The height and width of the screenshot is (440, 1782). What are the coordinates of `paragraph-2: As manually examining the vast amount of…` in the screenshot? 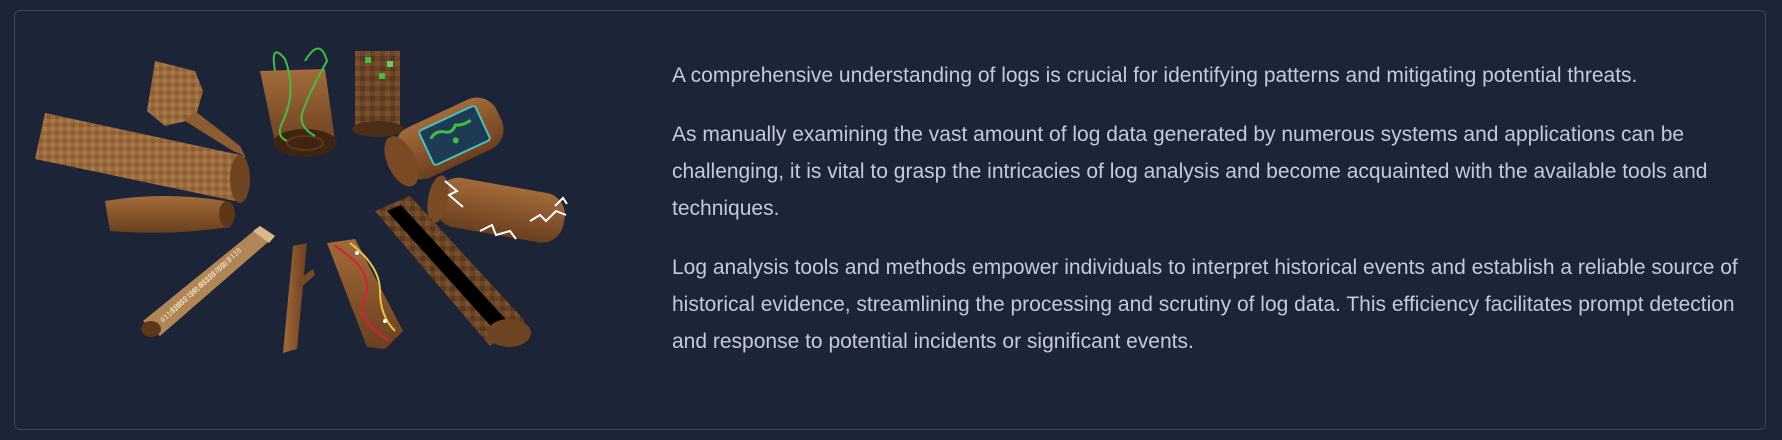 It's located at (1190, 171).